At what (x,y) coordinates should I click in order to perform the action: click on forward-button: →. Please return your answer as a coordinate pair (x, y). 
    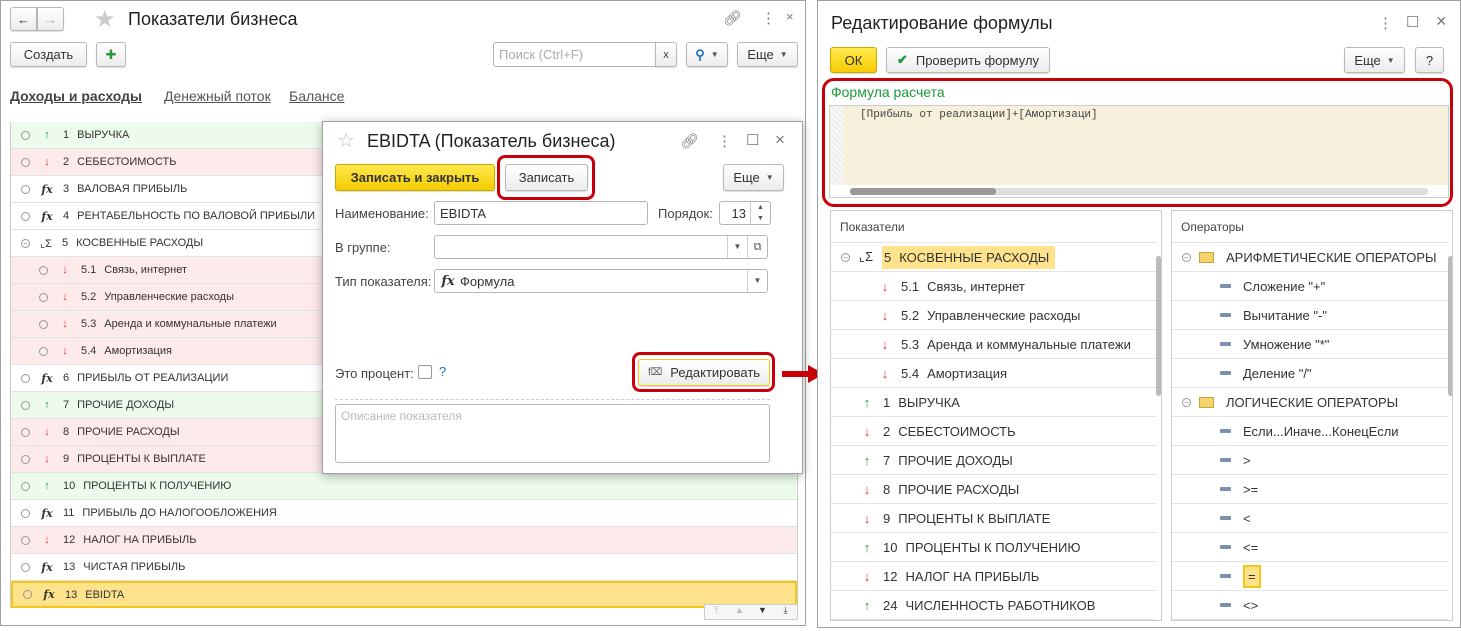
    Looking at the image, I should click on (50, 19).